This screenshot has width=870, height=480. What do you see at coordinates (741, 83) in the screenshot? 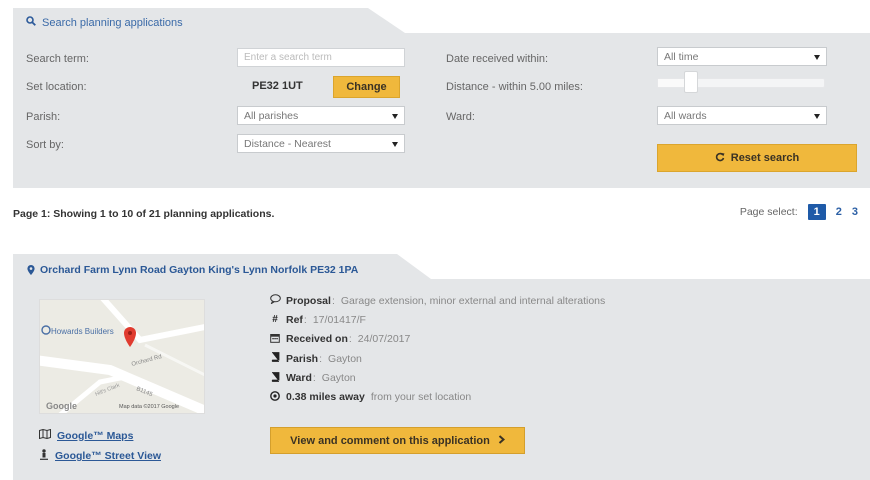
I see `distance-slider-track` at bounding box center [741, 83].